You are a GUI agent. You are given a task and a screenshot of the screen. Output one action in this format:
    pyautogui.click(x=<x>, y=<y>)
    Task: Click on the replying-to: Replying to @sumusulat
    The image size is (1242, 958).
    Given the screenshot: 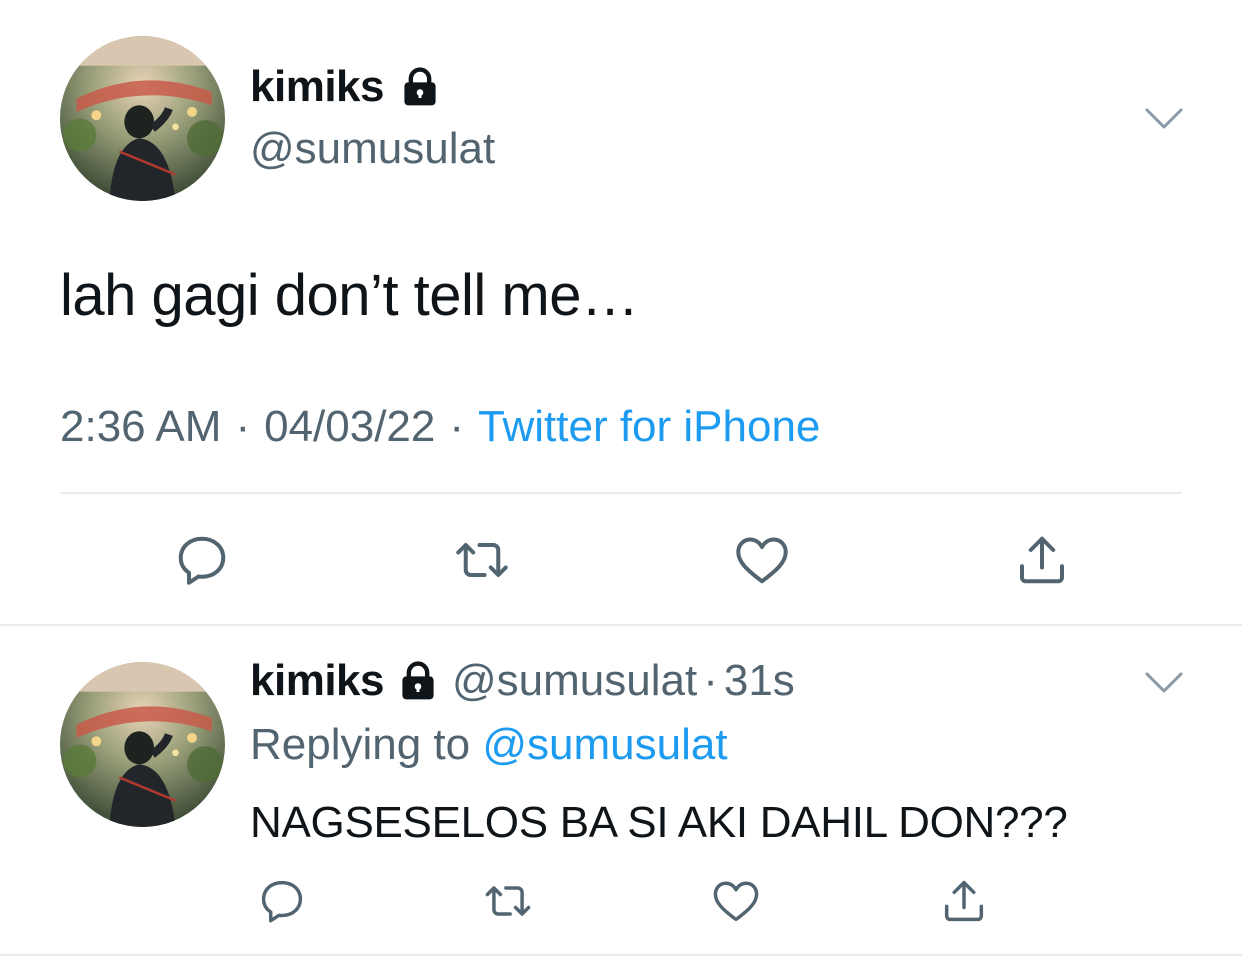 What is the action you would take?
    pyautogui.click(x=489, y=745)
    